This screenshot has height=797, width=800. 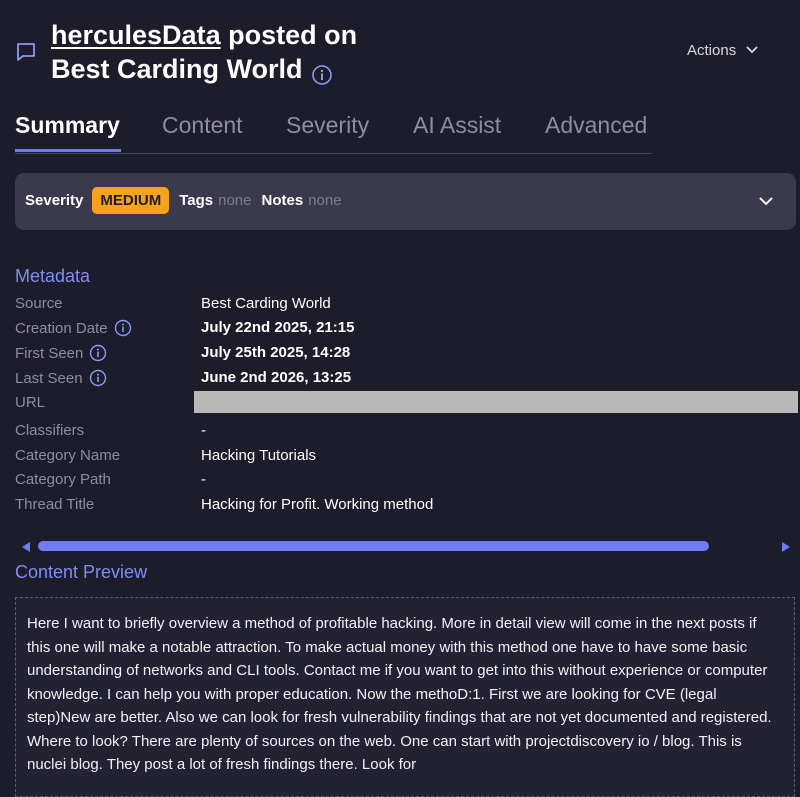 What do you see at coordinates (136, 35) in the screenshot?
I see `author-link: herculesData` at bounding box center [136, 35].